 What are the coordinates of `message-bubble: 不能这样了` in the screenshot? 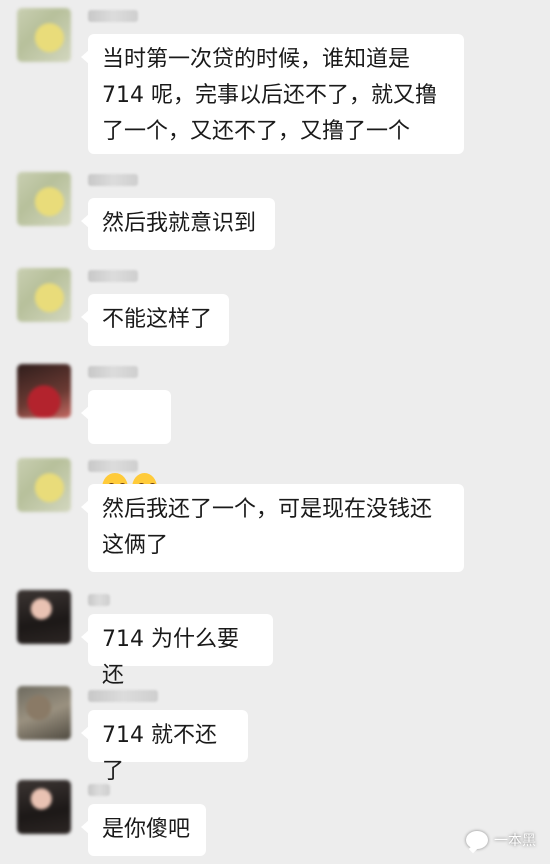 It's located at (155, 320).